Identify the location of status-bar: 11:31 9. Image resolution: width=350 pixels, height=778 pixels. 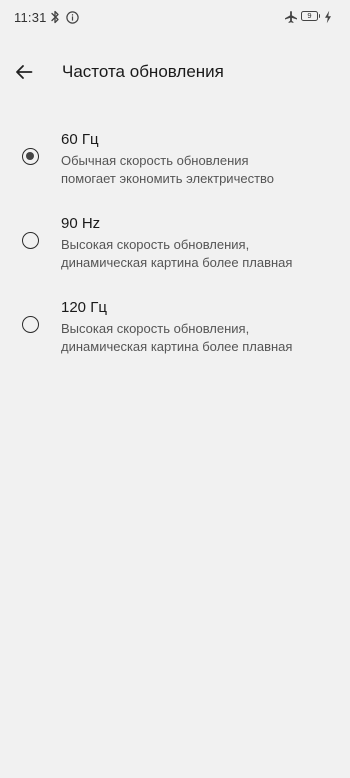
(175, 18).